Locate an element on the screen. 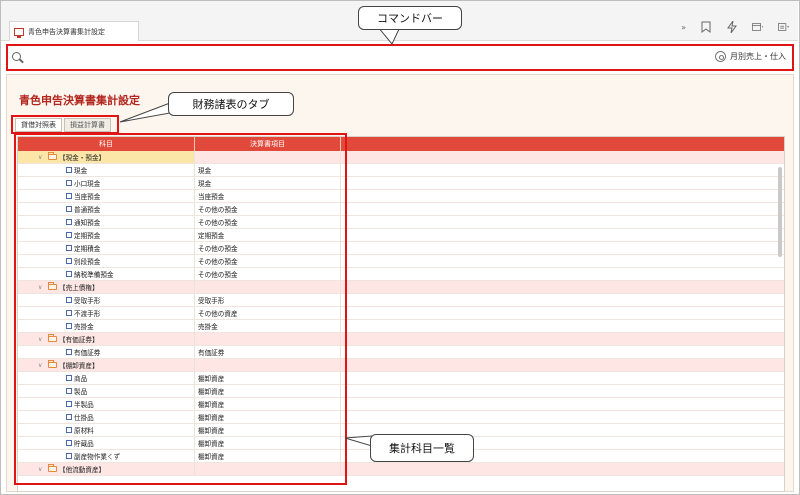 Image resolution: width=800 pixels, height=495 pixels. command-bar: 月別売上・仕入 is located at coordinates (400, 57).